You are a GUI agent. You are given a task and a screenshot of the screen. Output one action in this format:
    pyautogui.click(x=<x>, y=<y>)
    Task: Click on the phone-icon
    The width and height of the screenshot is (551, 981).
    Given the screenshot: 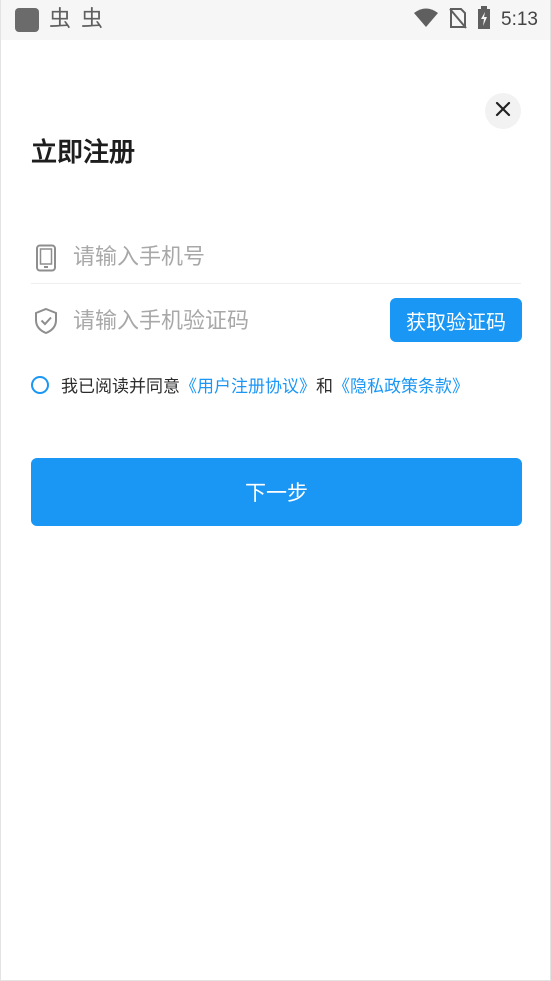 What is the action you would take?
    pyautogui.click(x=46, y=258)
    